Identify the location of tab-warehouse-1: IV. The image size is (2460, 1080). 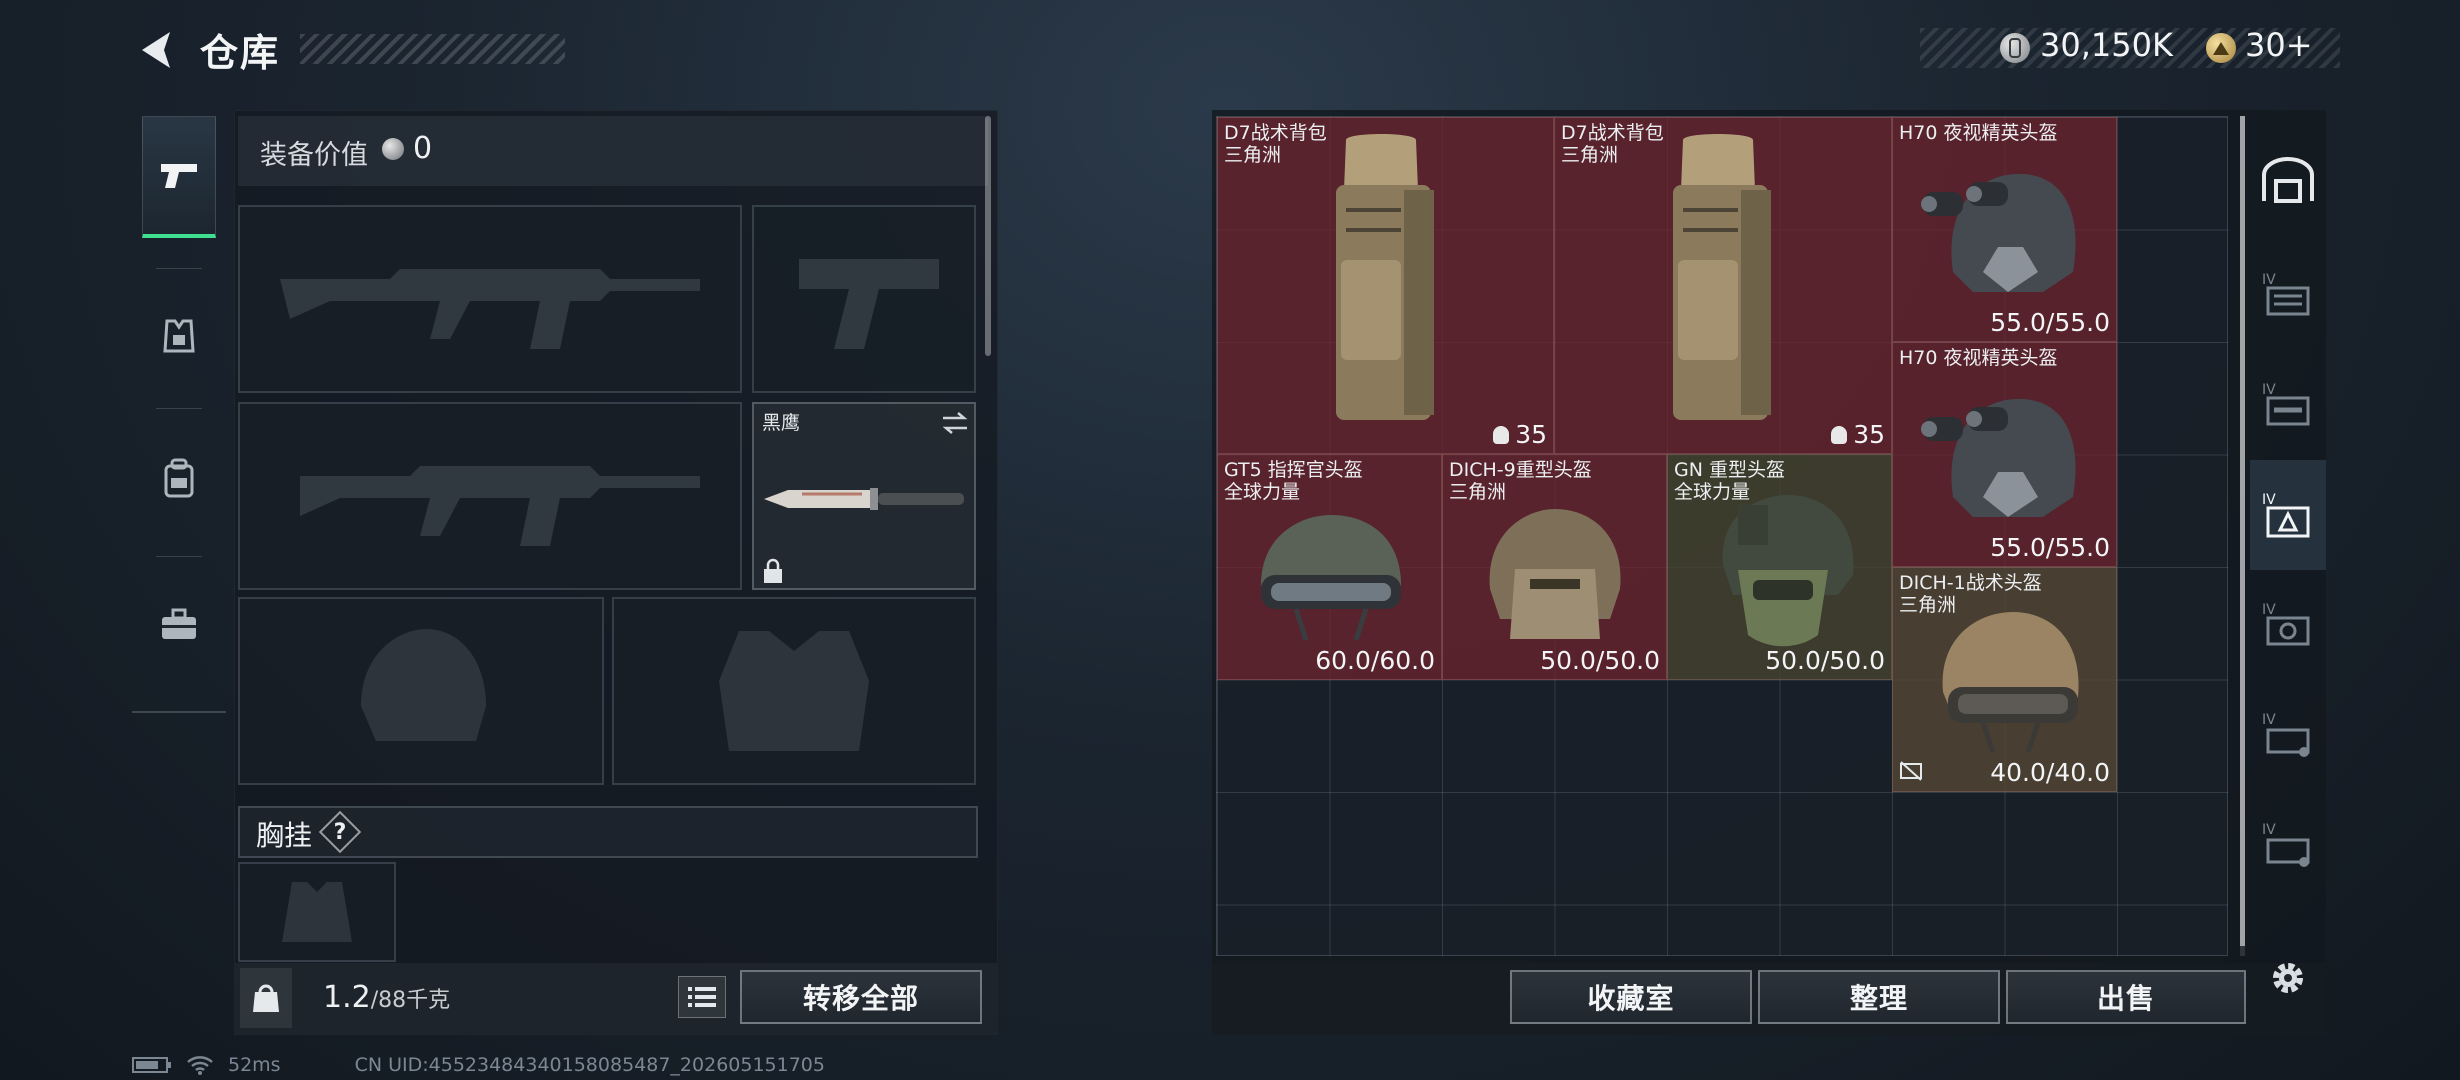
(2288, 295).